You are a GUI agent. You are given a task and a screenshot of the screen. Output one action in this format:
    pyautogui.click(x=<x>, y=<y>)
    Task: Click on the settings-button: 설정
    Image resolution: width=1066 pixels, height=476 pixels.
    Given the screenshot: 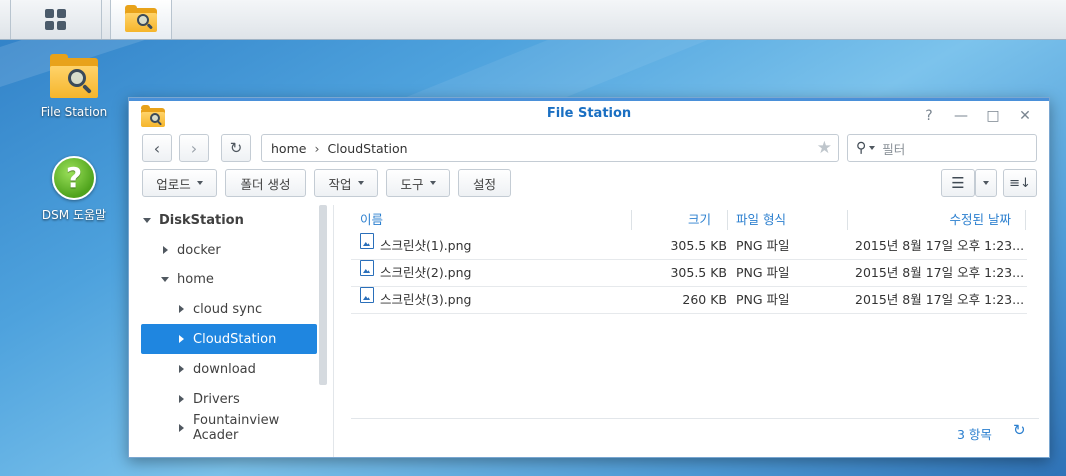 What is the action you would take?
    pyautogui.click(x=484, y=183)
    